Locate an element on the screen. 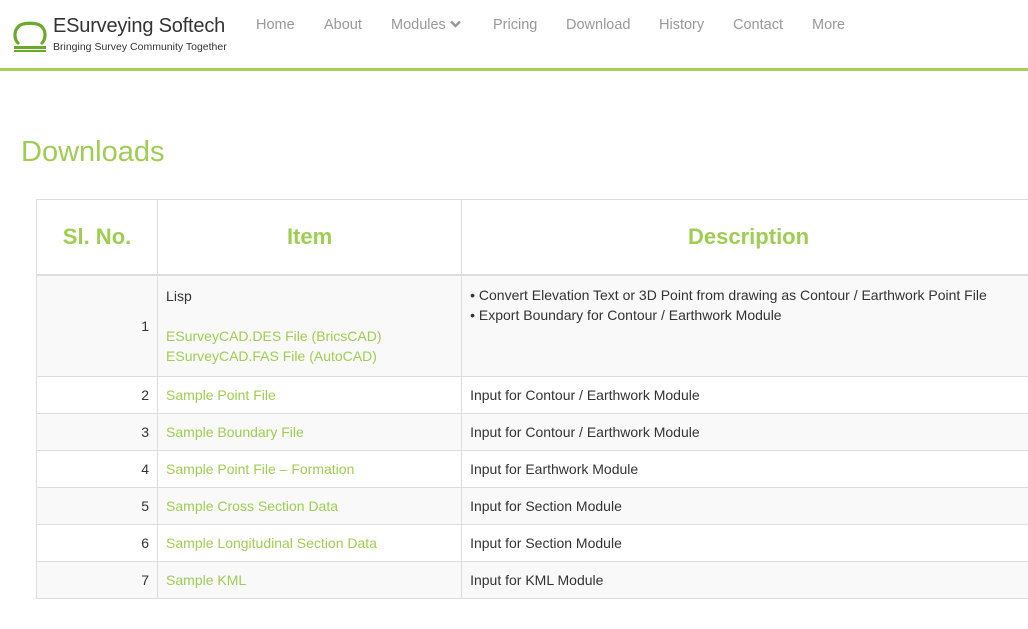 Image resolution: width=1028 pixels, height=629 pixels. cell-item: Sample Longitudinal Section Data is located at coordinates (310, 543).